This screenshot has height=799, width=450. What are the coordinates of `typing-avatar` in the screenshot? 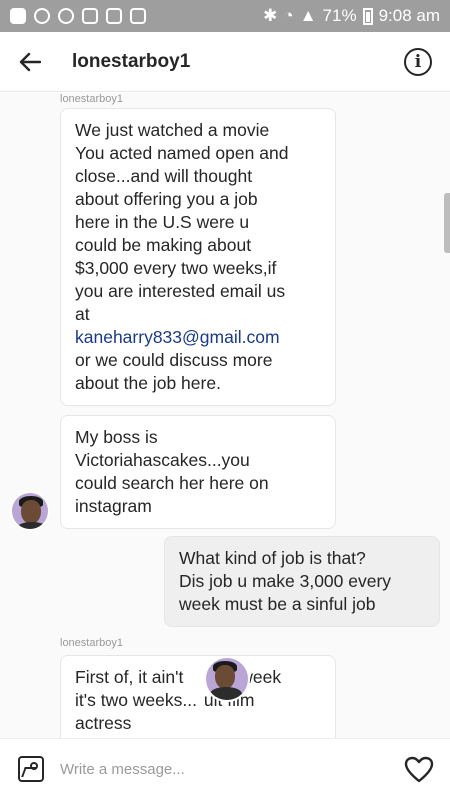 It's located at (227, 679).